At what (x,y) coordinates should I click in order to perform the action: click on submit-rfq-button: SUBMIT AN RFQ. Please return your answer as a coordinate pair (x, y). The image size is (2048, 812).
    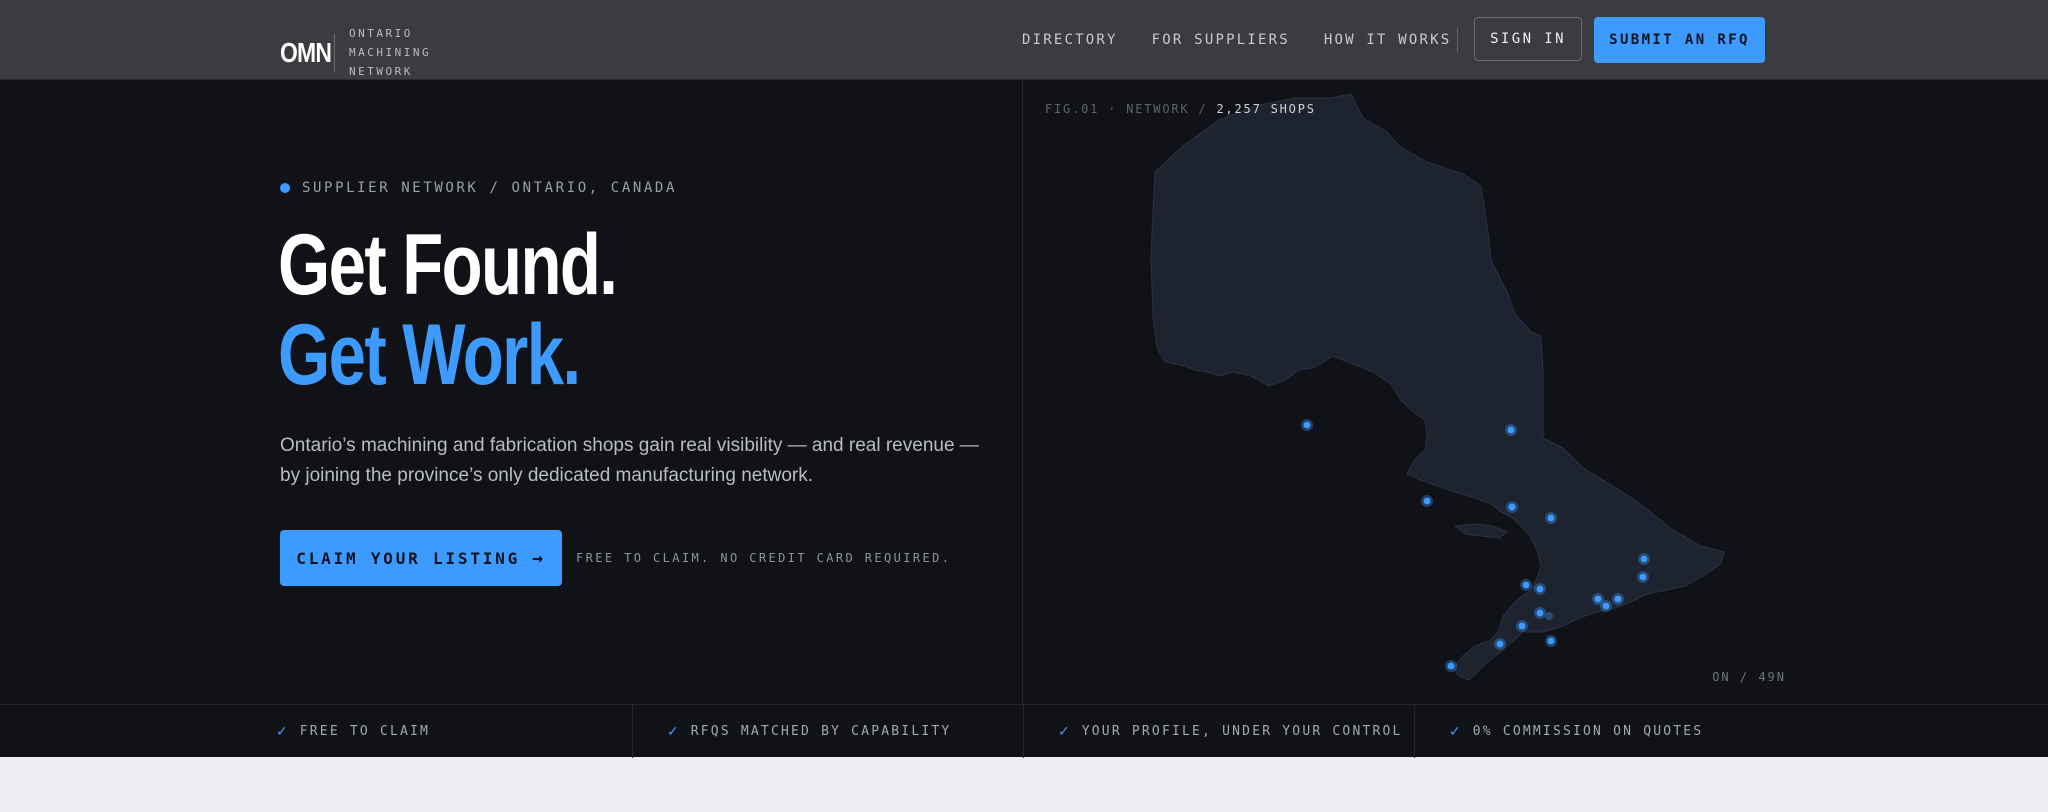
    Looking at the image, I should click on (1679, 40).